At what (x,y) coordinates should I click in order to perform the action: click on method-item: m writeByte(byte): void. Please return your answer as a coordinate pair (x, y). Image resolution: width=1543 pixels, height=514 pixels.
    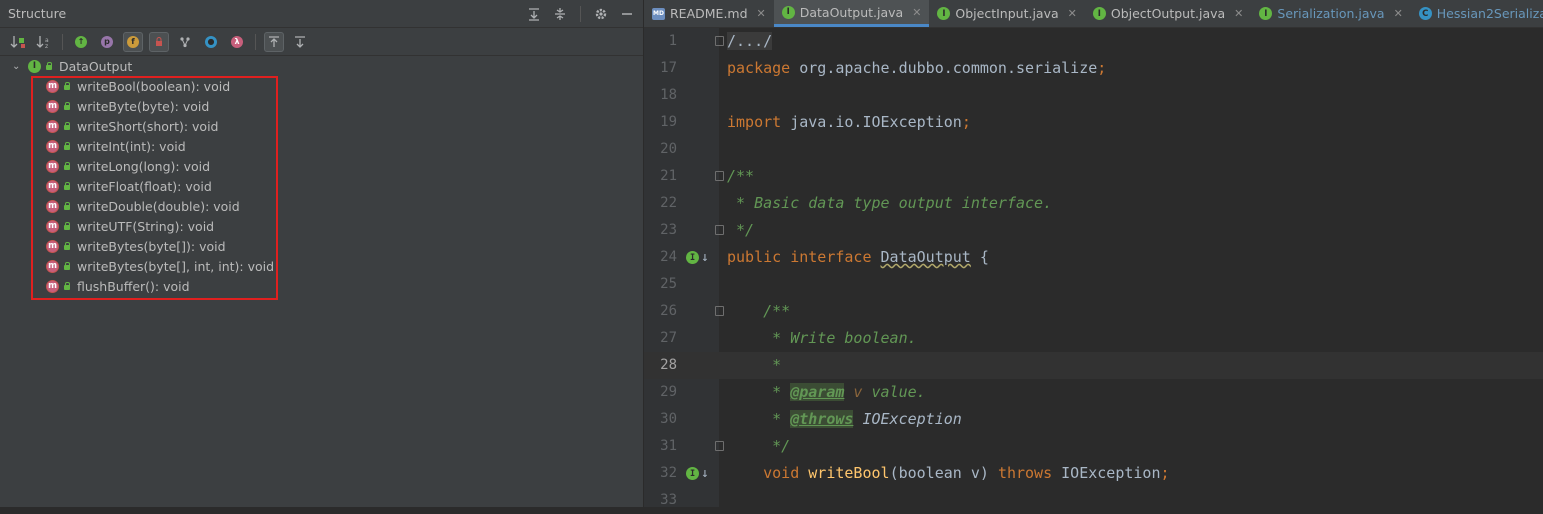
    Looking at the image, I should click on (127, 106).